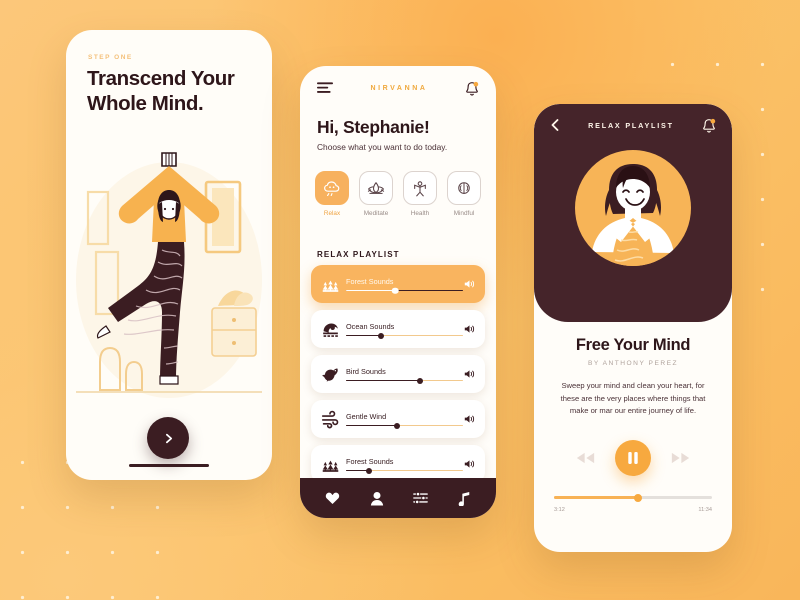 This screenshot has height=600, width=800. I want to click on category-mindful-box, so click(464, 188).